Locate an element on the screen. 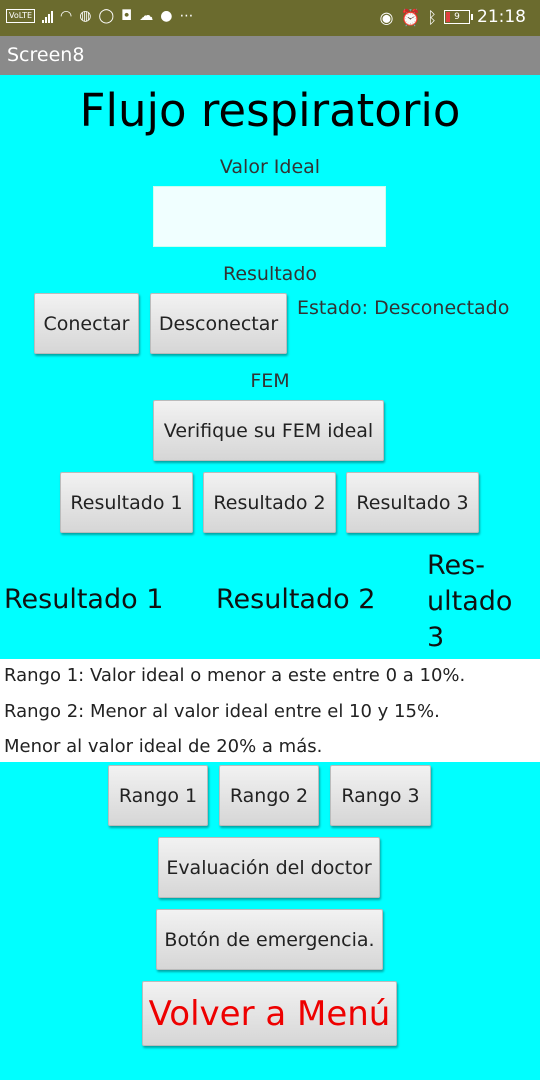 This screenshot has width=540, height=1080. result-3-button: Resultado 3 is located at coordinates (412, 502).